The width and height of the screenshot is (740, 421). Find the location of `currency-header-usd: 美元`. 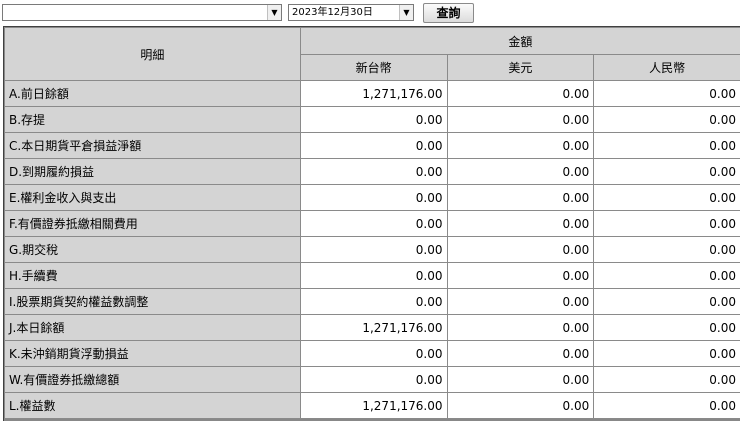

currency-header-usd: 美元 is located at coordinates (520, 68).